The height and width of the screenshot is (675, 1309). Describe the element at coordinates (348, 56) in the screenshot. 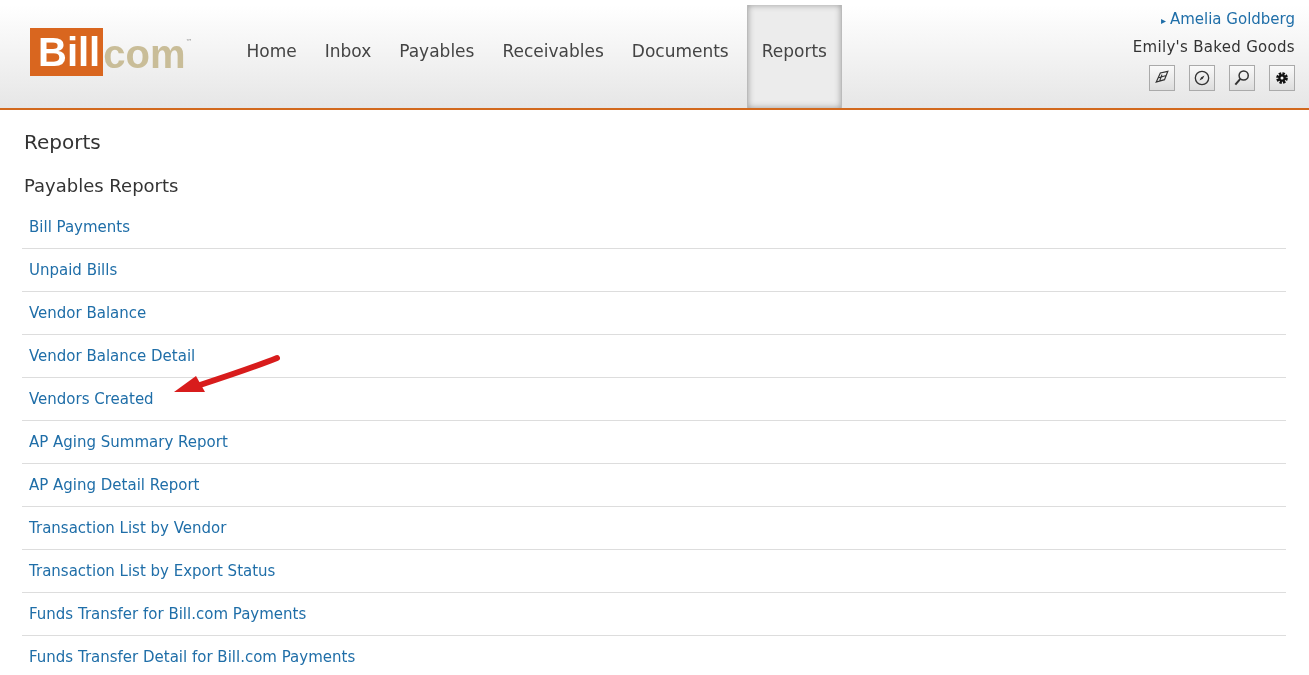

I see `nav-tab: Inbox` at that location.